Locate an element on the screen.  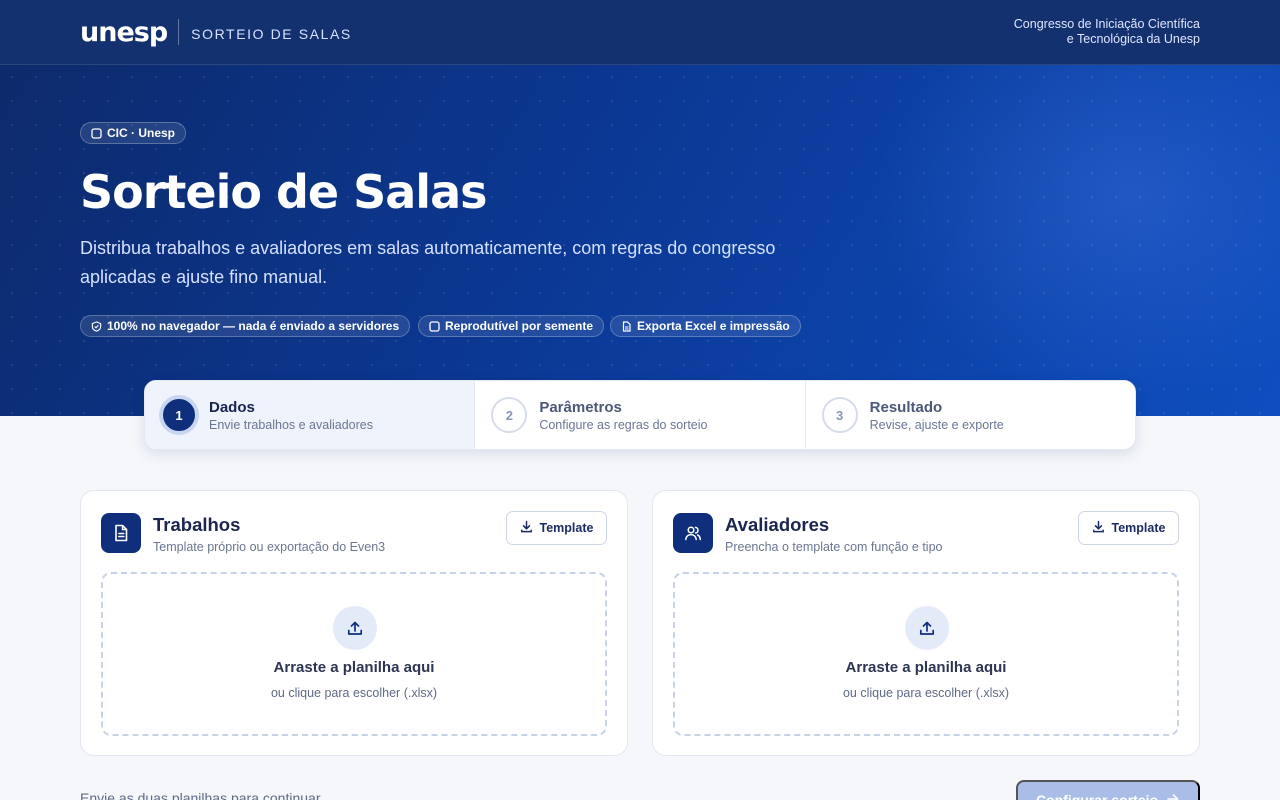
card-subtitle: Template próprio ou exportação do Even3 is located at coordinates (269, 547).